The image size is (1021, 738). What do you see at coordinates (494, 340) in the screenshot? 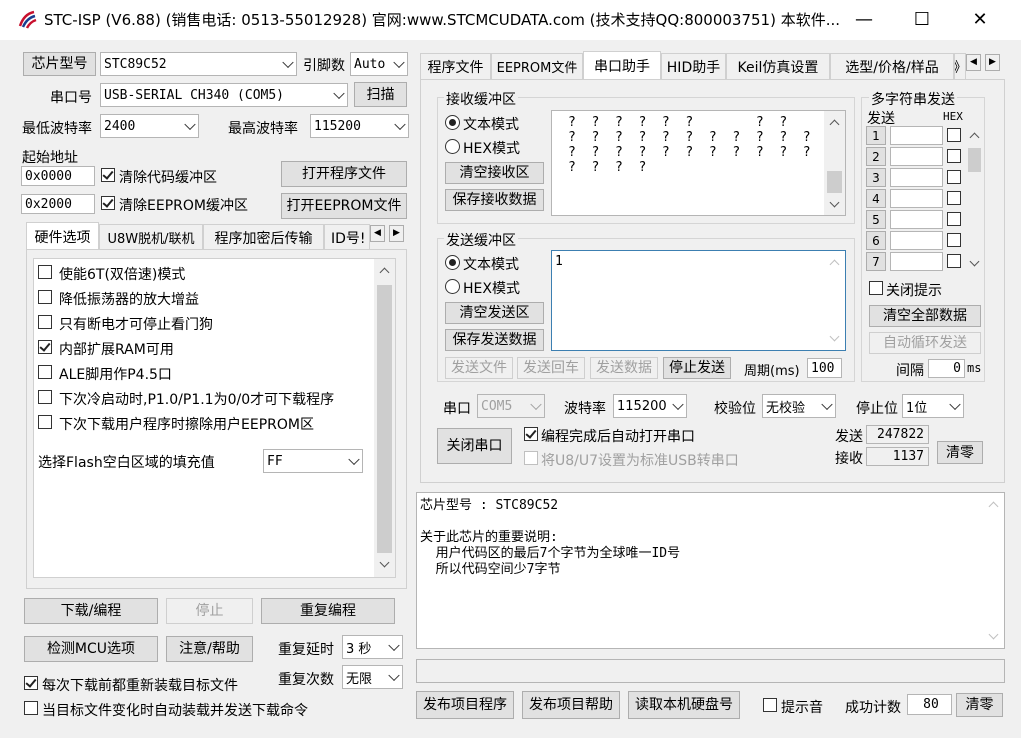
I see `save-send-button: 保存发送数据` at bounding box center [494, 340].